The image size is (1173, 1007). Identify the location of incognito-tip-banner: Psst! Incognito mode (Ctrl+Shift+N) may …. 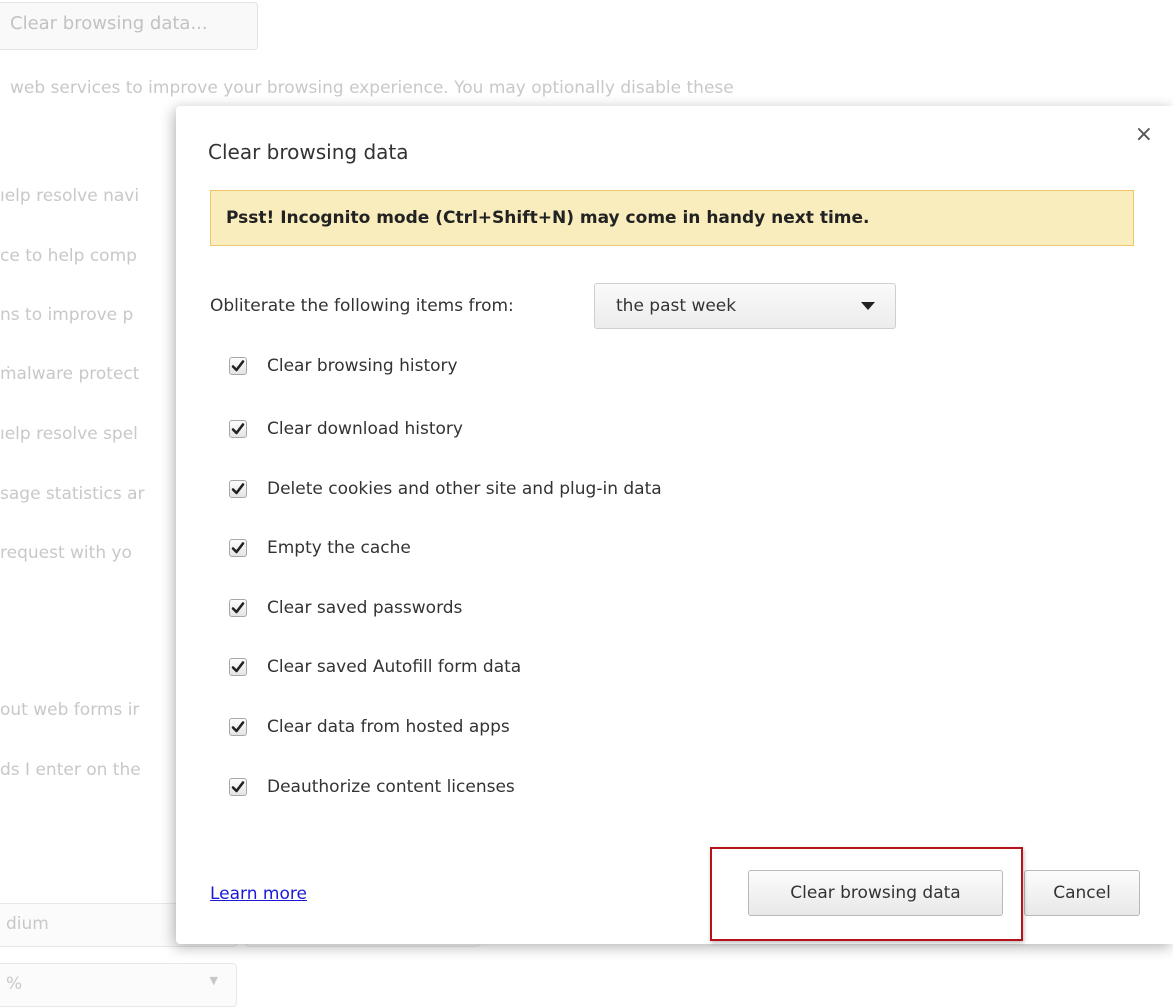
(672, 218).